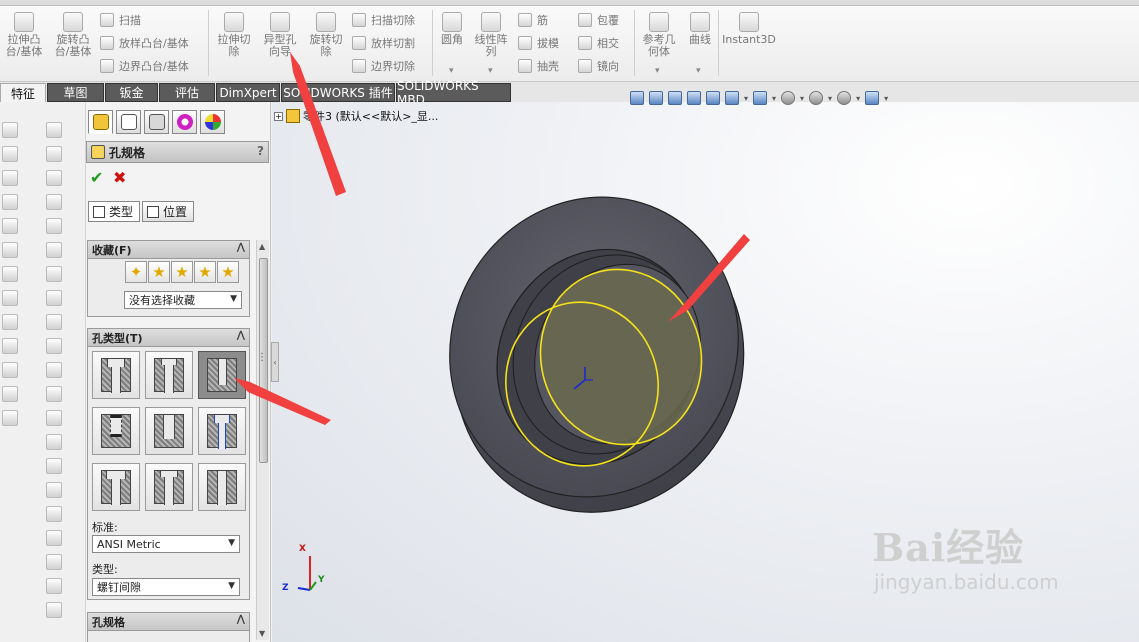 The height and width of the screenshot is (642, 1139). I want to click on tab-sketch: 草图, so click(75, 92).